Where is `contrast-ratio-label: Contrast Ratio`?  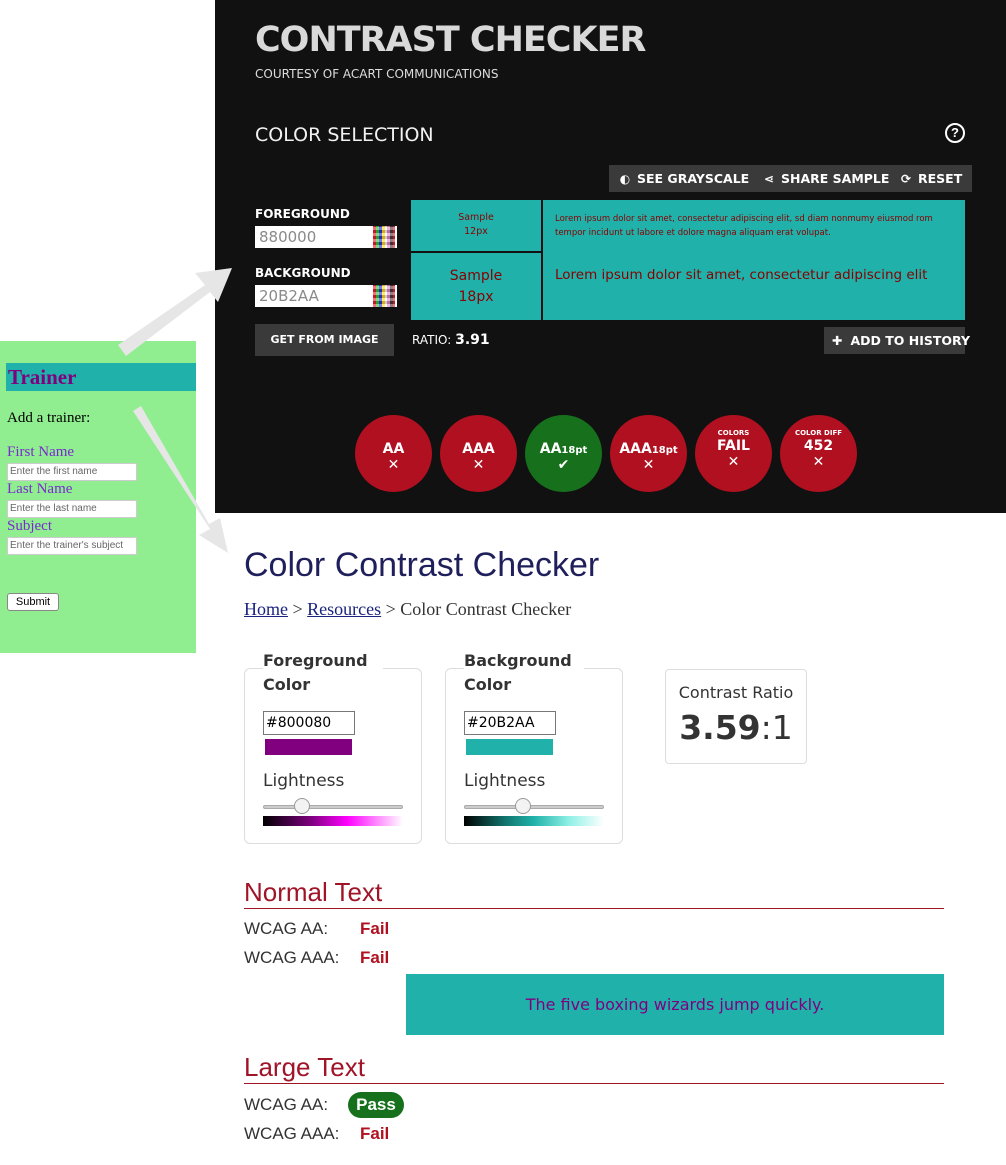
contrast-ratio-label: Contrast Ratio is located at coordinates (736, 692).